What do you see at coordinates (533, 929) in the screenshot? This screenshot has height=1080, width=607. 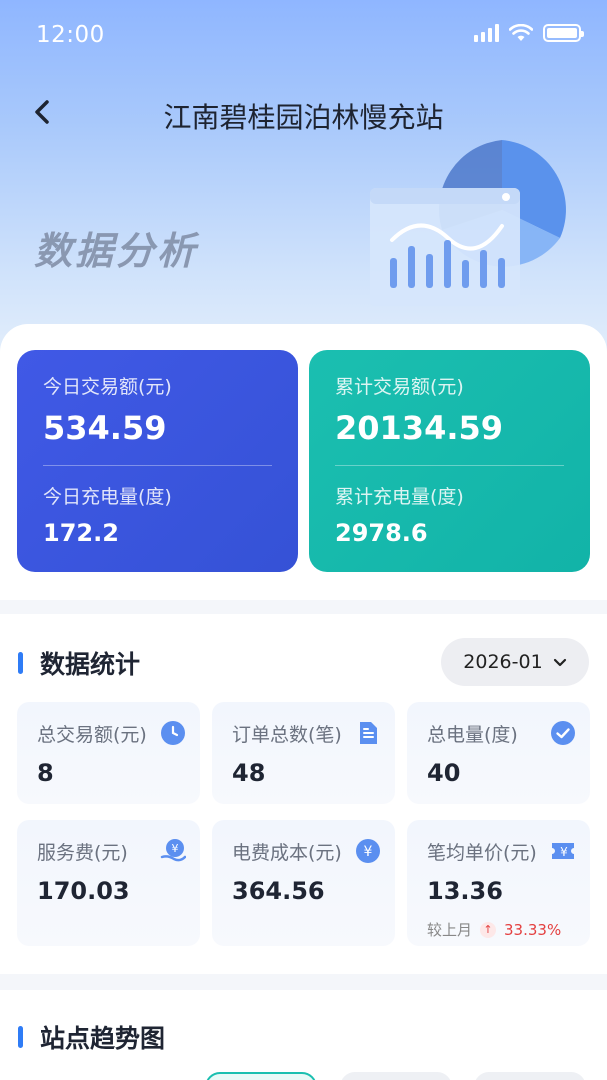 I see `compare-value: 33.33%` at bounding box center [533, 929].